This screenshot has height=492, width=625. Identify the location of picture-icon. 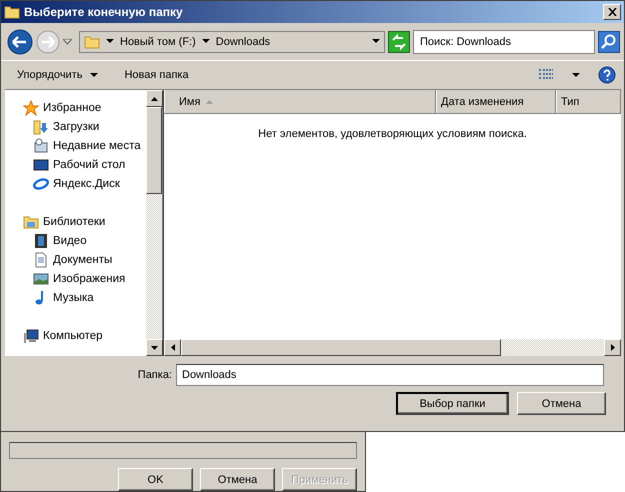
(41, 278).